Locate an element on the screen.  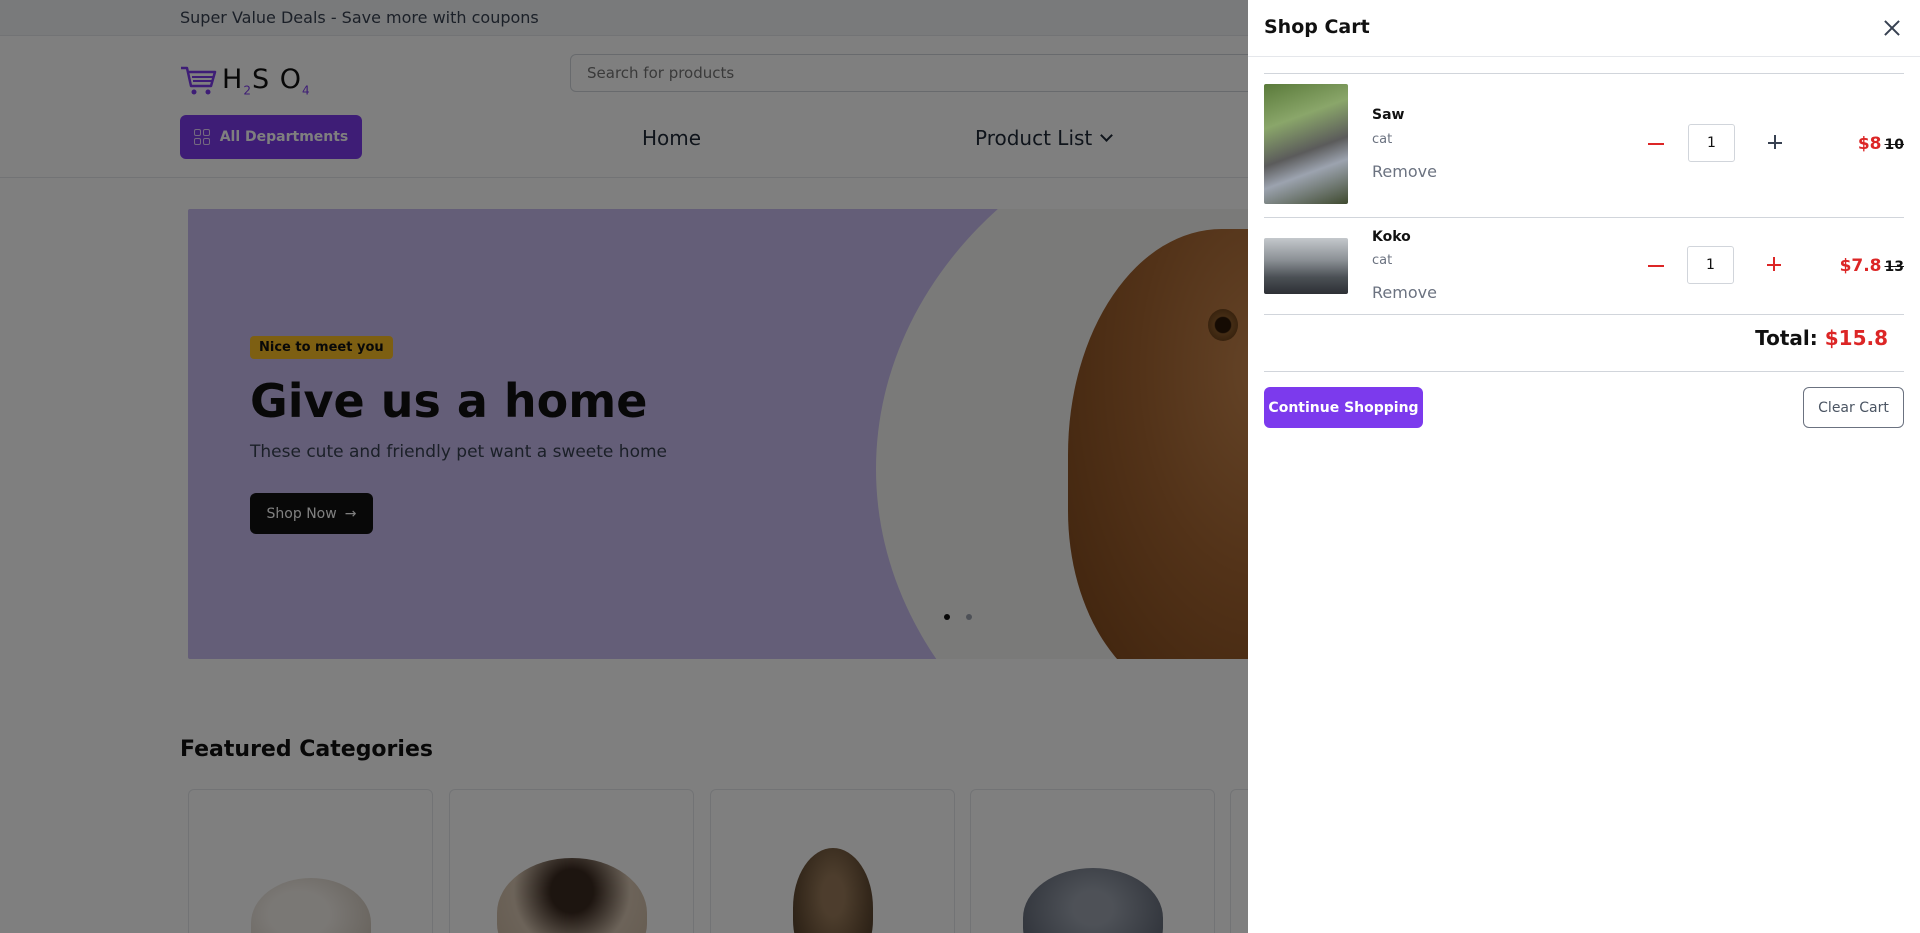
cart-item-price: $7.8 13 is located at coordinates (1872, 266).